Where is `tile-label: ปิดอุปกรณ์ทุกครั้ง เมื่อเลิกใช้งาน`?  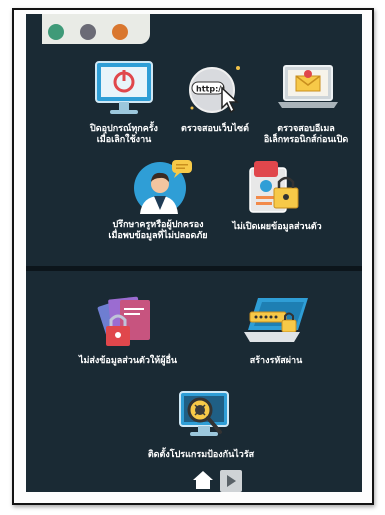 tile-label: ปิดอุปกรณ์ทุกครั้ง เมื่อเลิกใช้งาน is located at coordinates (124, 134).